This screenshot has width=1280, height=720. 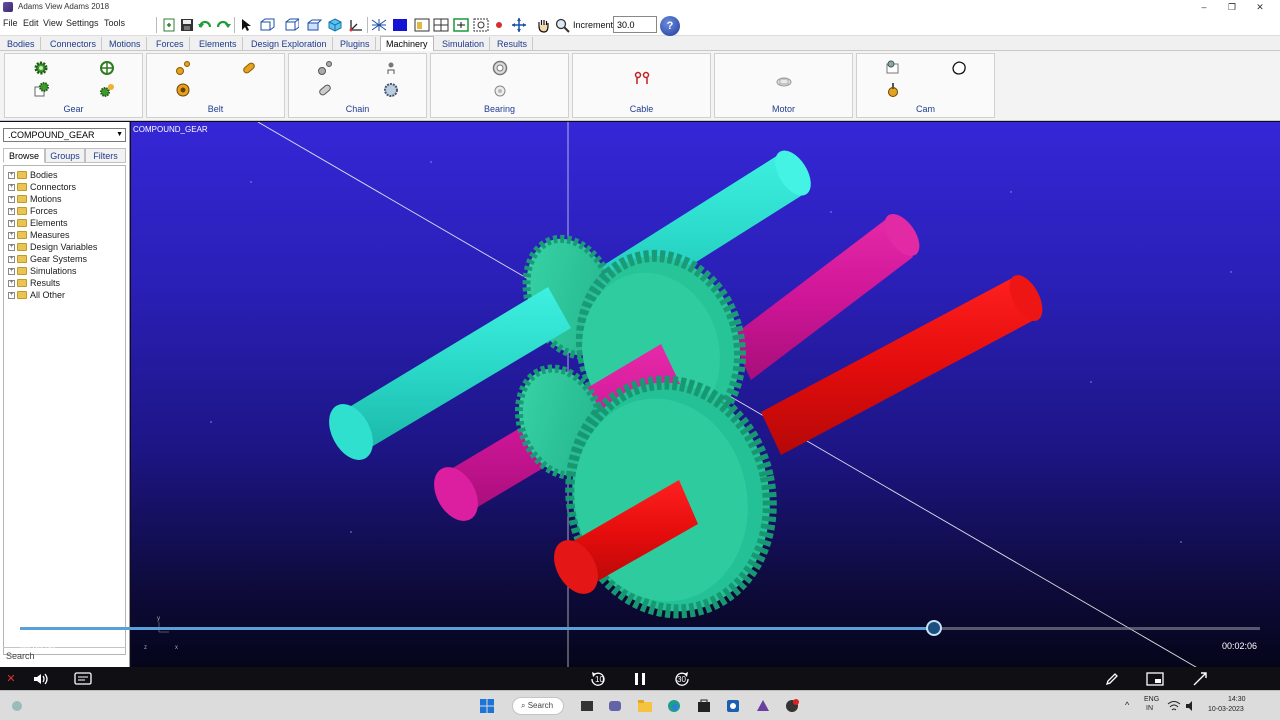 I want to click on tray-overflow-icon: ^, so click(x=1127, y=705).